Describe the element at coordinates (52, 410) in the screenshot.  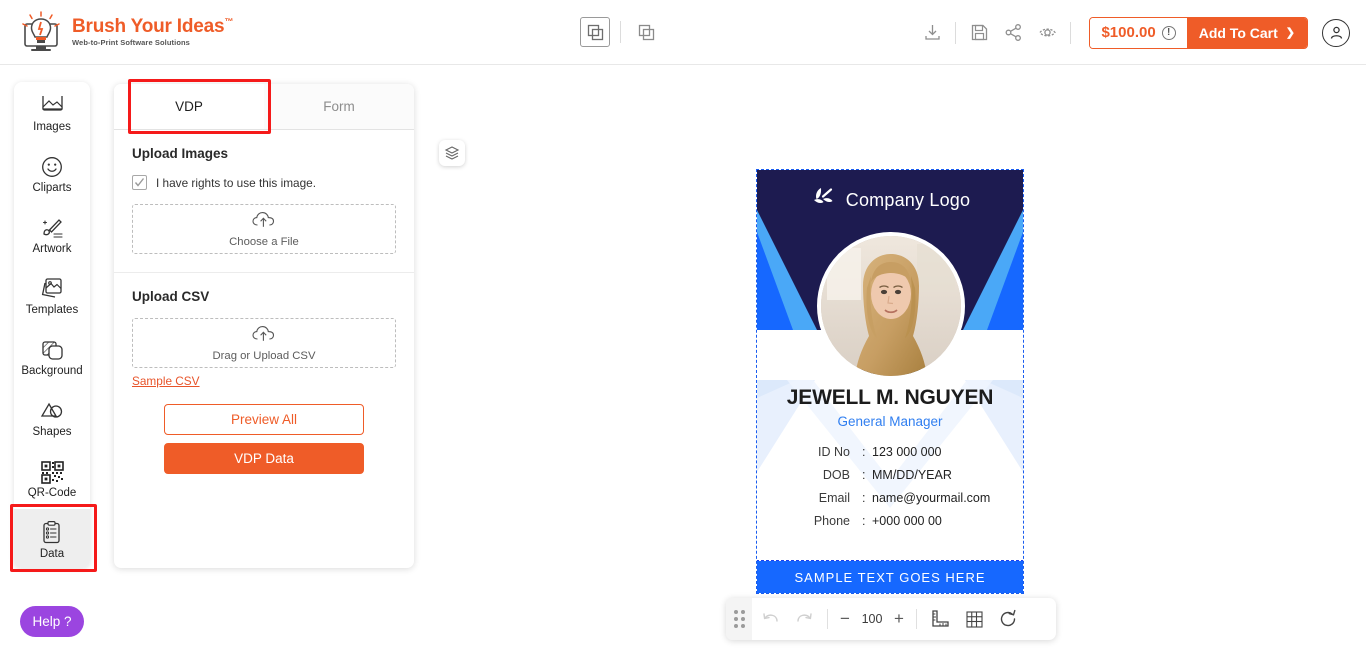
I see `shapes-icon` at that location.